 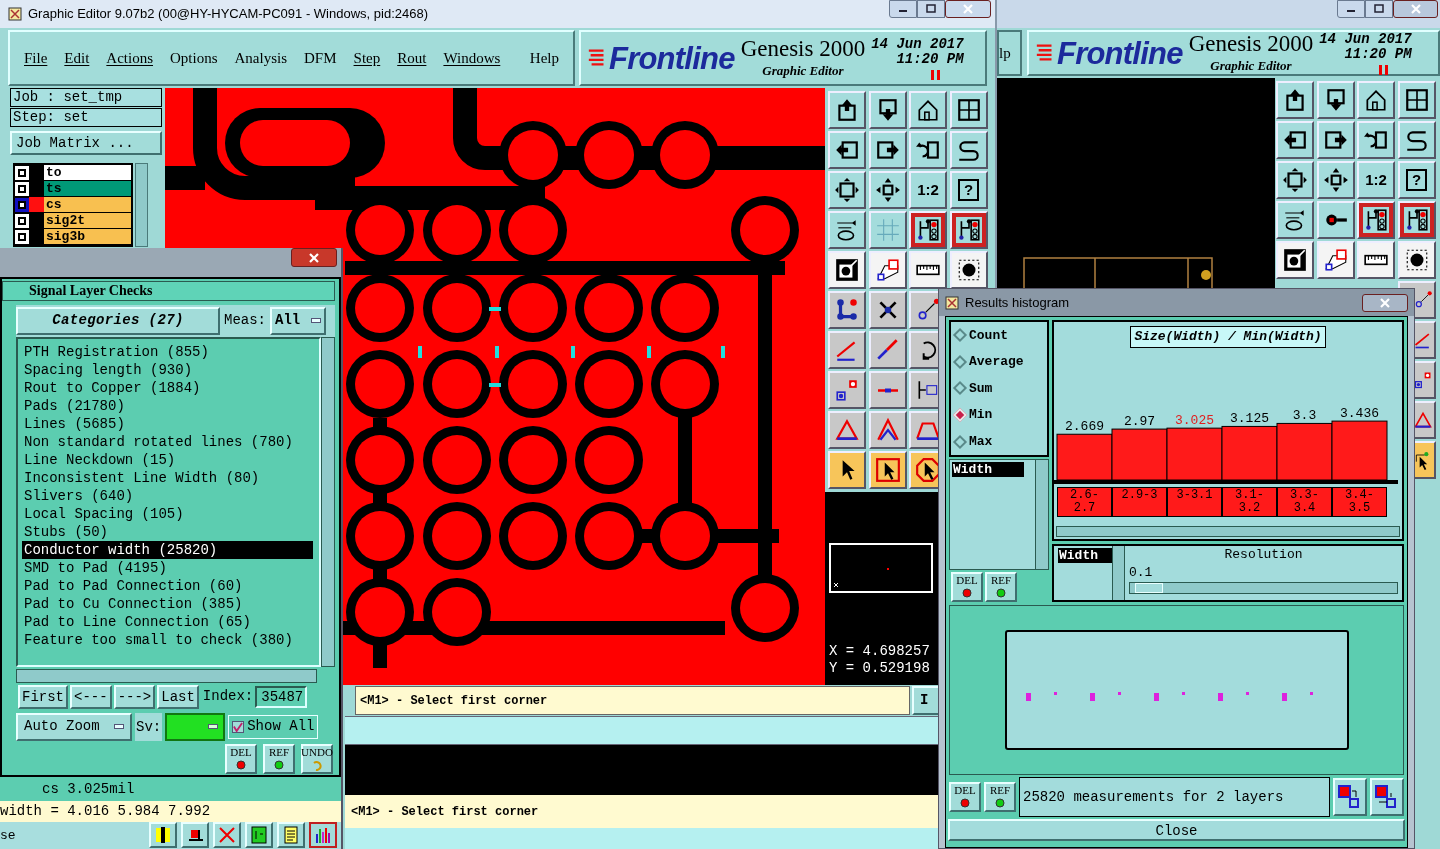 What do you see at coordinates (412, 58) in the screenshot?
I see `menu-item: Rout` at bounding box center [412, 58].